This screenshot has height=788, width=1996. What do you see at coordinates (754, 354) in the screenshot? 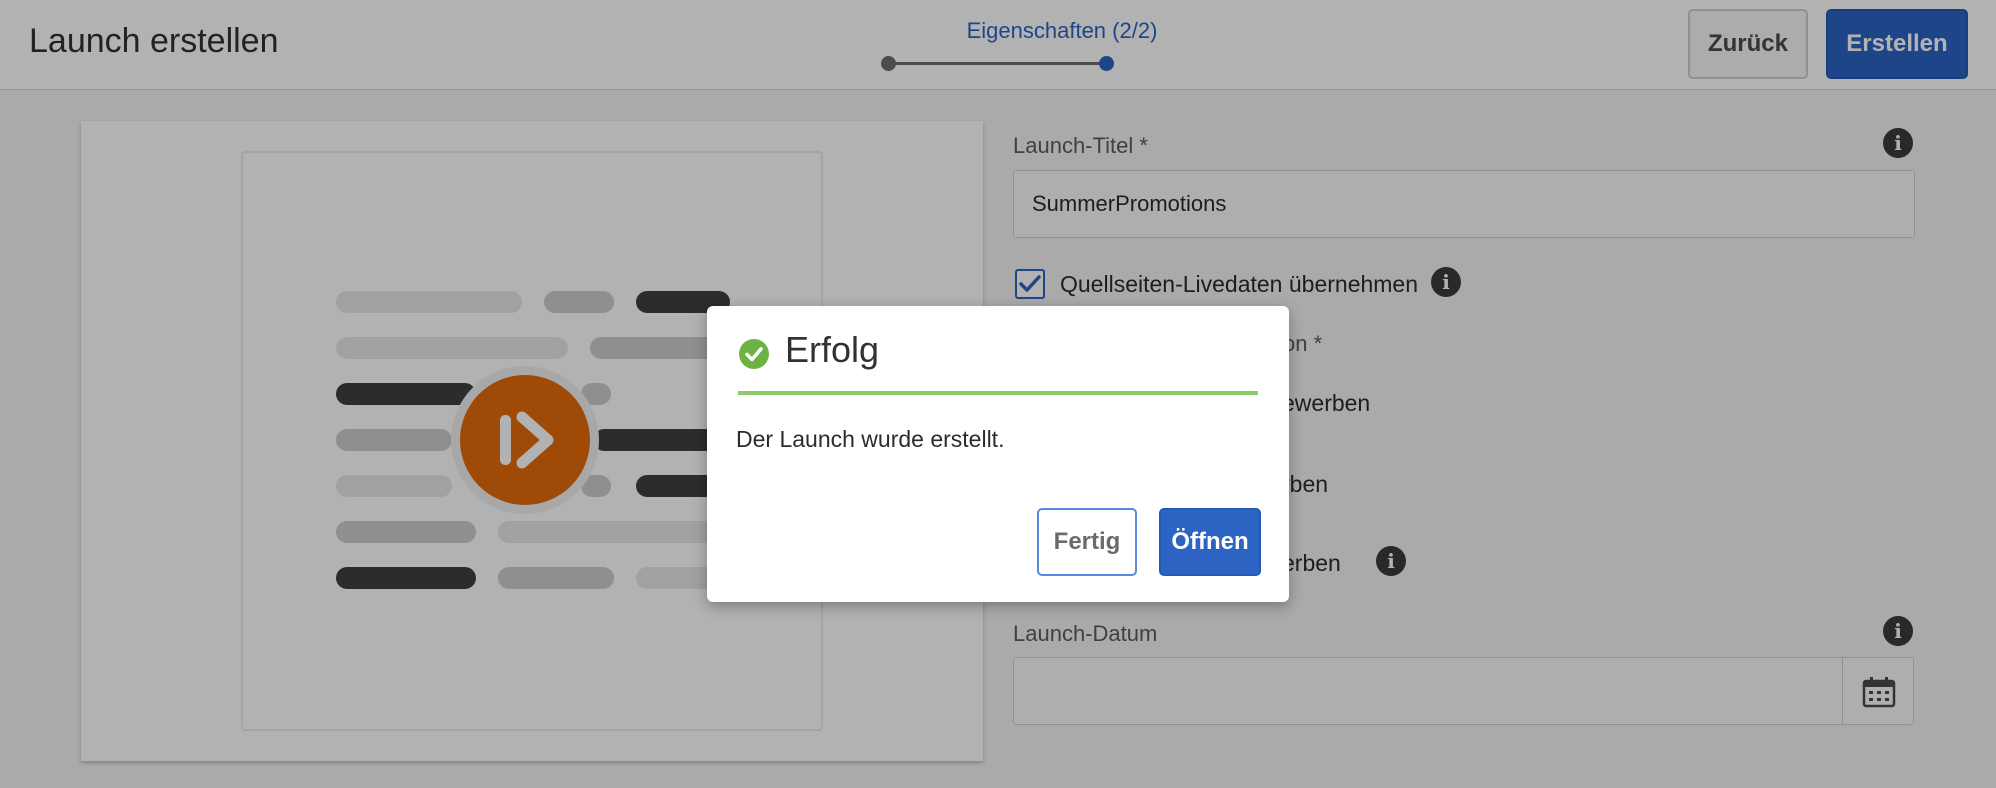
I see `checkmark-circle-icon` at bounding box center [754, 354].